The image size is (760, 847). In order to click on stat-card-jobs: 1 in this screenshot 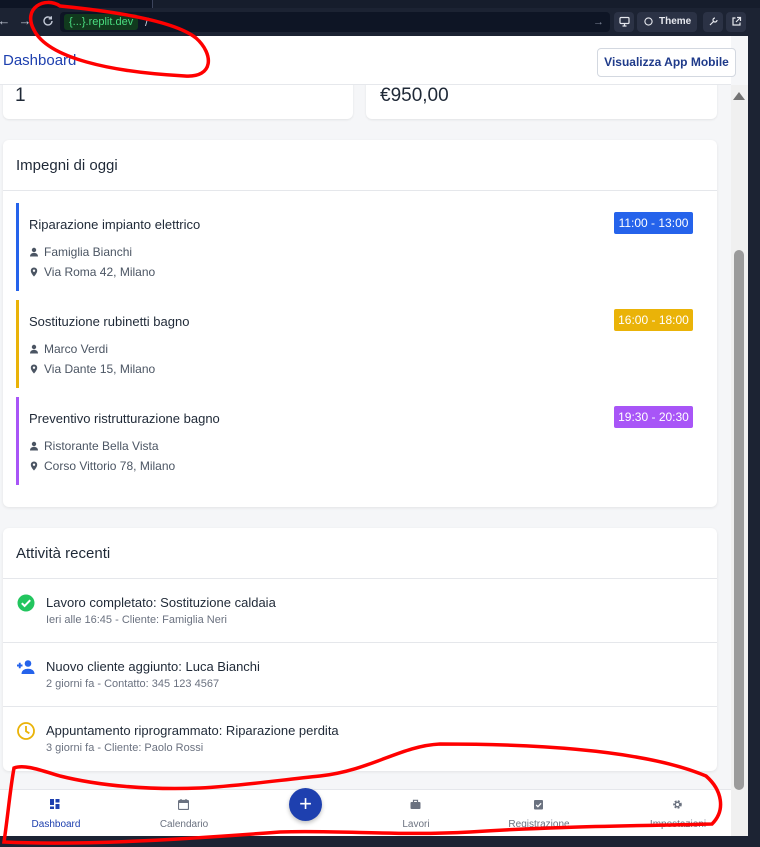, I will do `click(178, 100)`.